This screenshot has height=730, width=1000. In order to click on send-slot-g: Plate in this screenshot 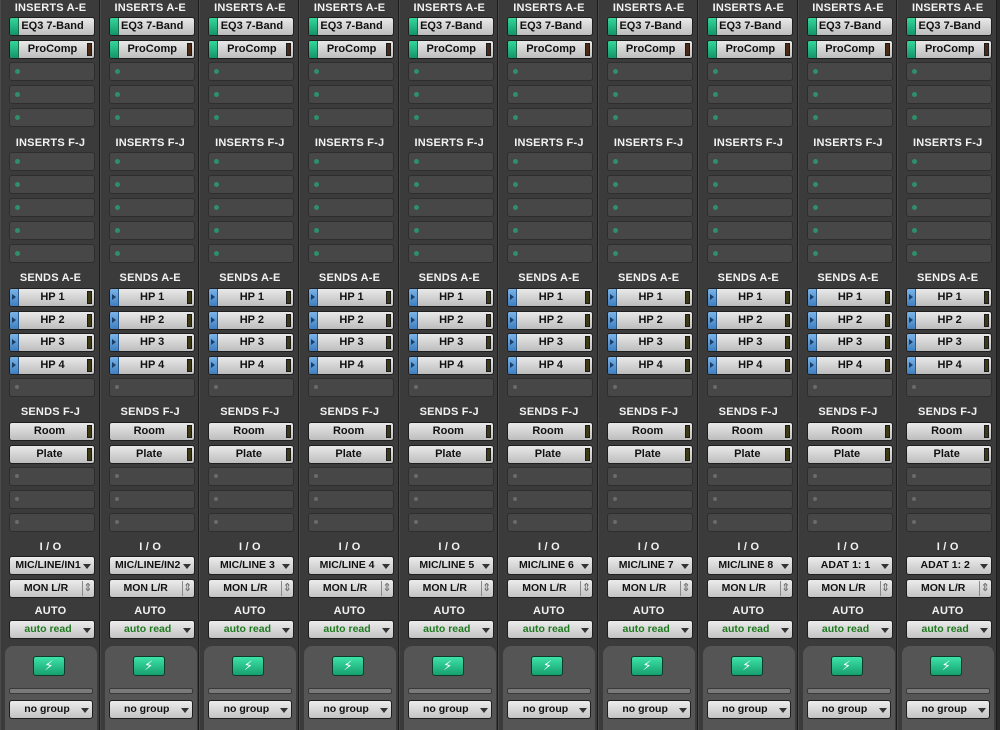, I will do `click(52, 454)`.